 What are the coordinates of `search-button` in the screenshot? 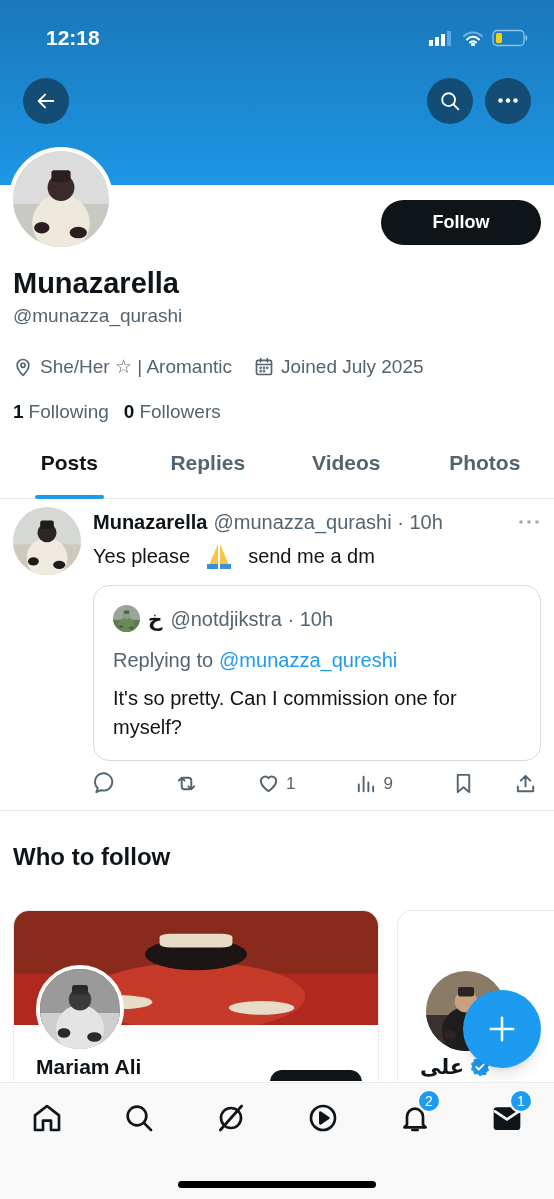 It's located at (450, 100).